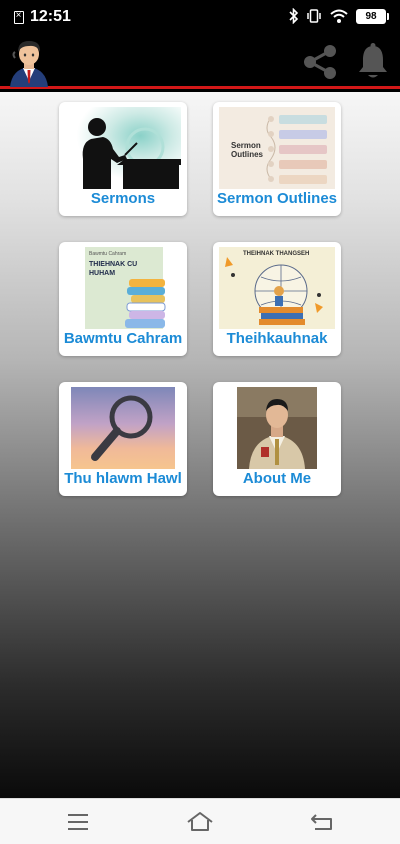 This screenshot has width=400, height=844. What do you see at coordinates (277, 148) in the screenshot?
I see `sermon-outlines-image: Sermon Outlines` at bounding box center [277, 148].